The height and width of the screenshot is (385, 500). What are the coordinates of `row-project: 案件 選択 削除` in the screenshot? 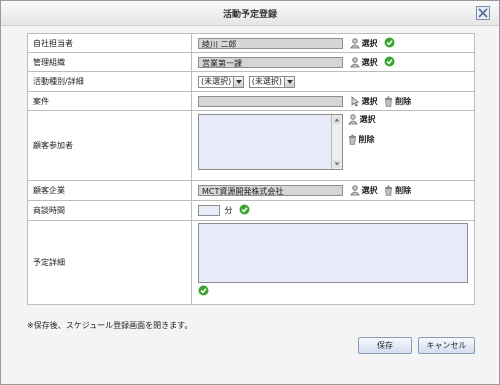 It's located at (251, 101).